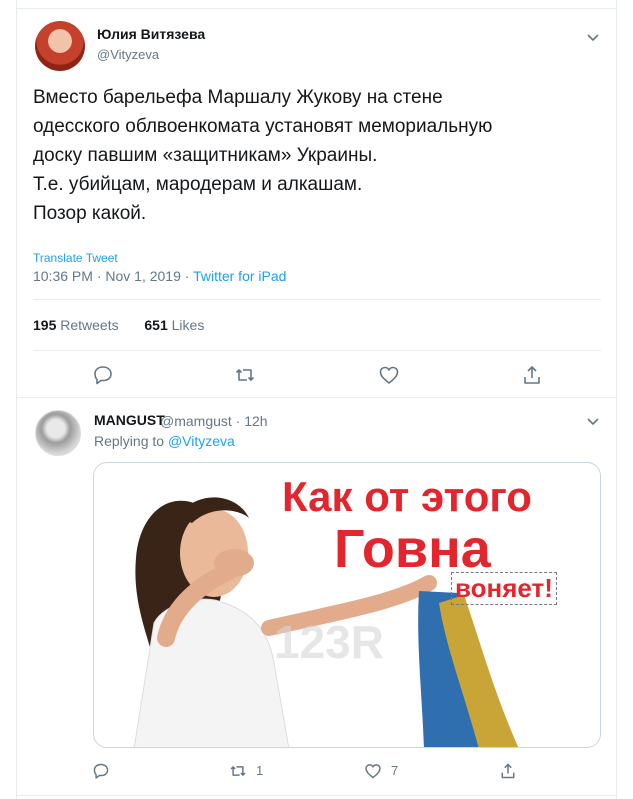 This screenshot has width=633, height=799. Describe the element at coordinates (504, 588) in the screenshot. I see `image-caption-line: воняет!` at that location.